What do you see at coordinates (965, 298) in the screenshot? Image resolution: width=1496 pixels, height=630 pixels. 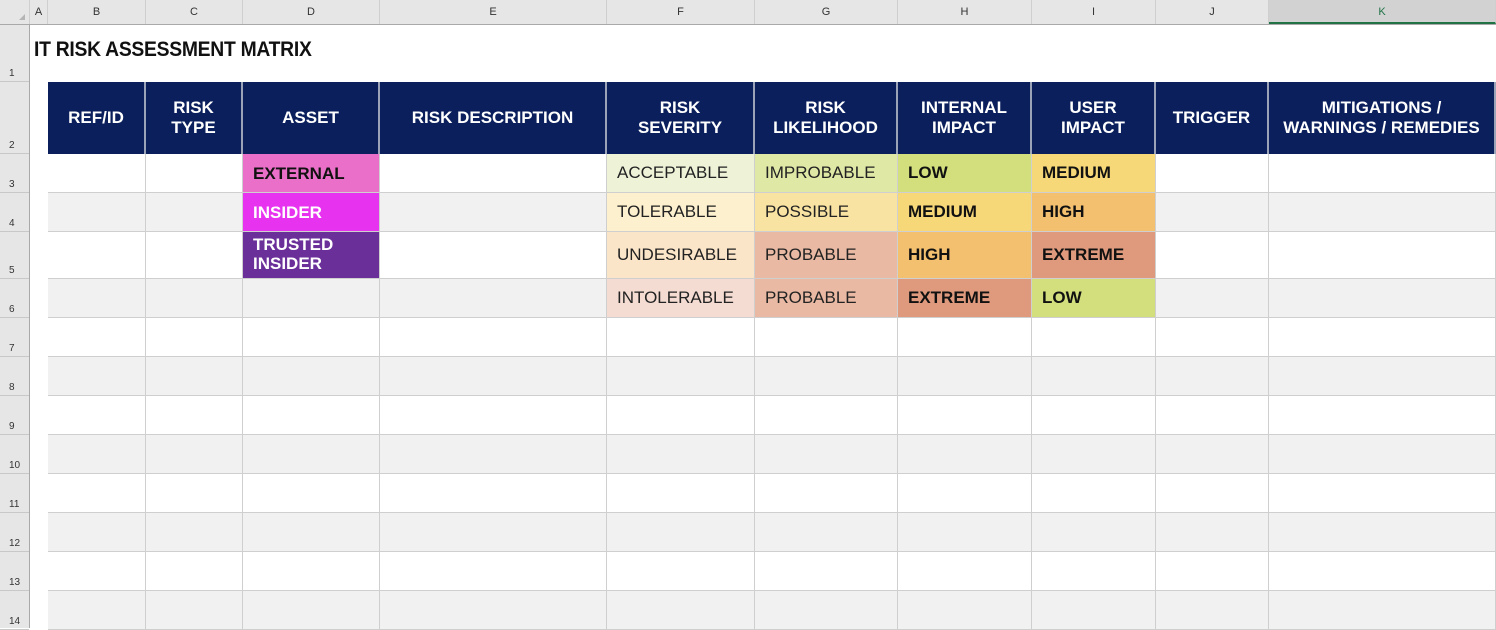 I see `internal-impact-cell: EXTREME` at bounding box center [965, 298].